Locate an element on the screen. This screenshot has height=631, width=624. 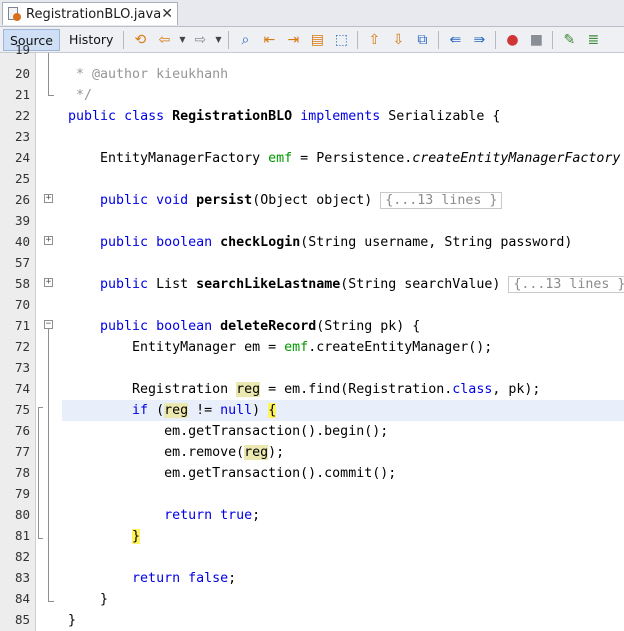
next-bookmark-icon: ⇩ is located at coordinates (398, 40).